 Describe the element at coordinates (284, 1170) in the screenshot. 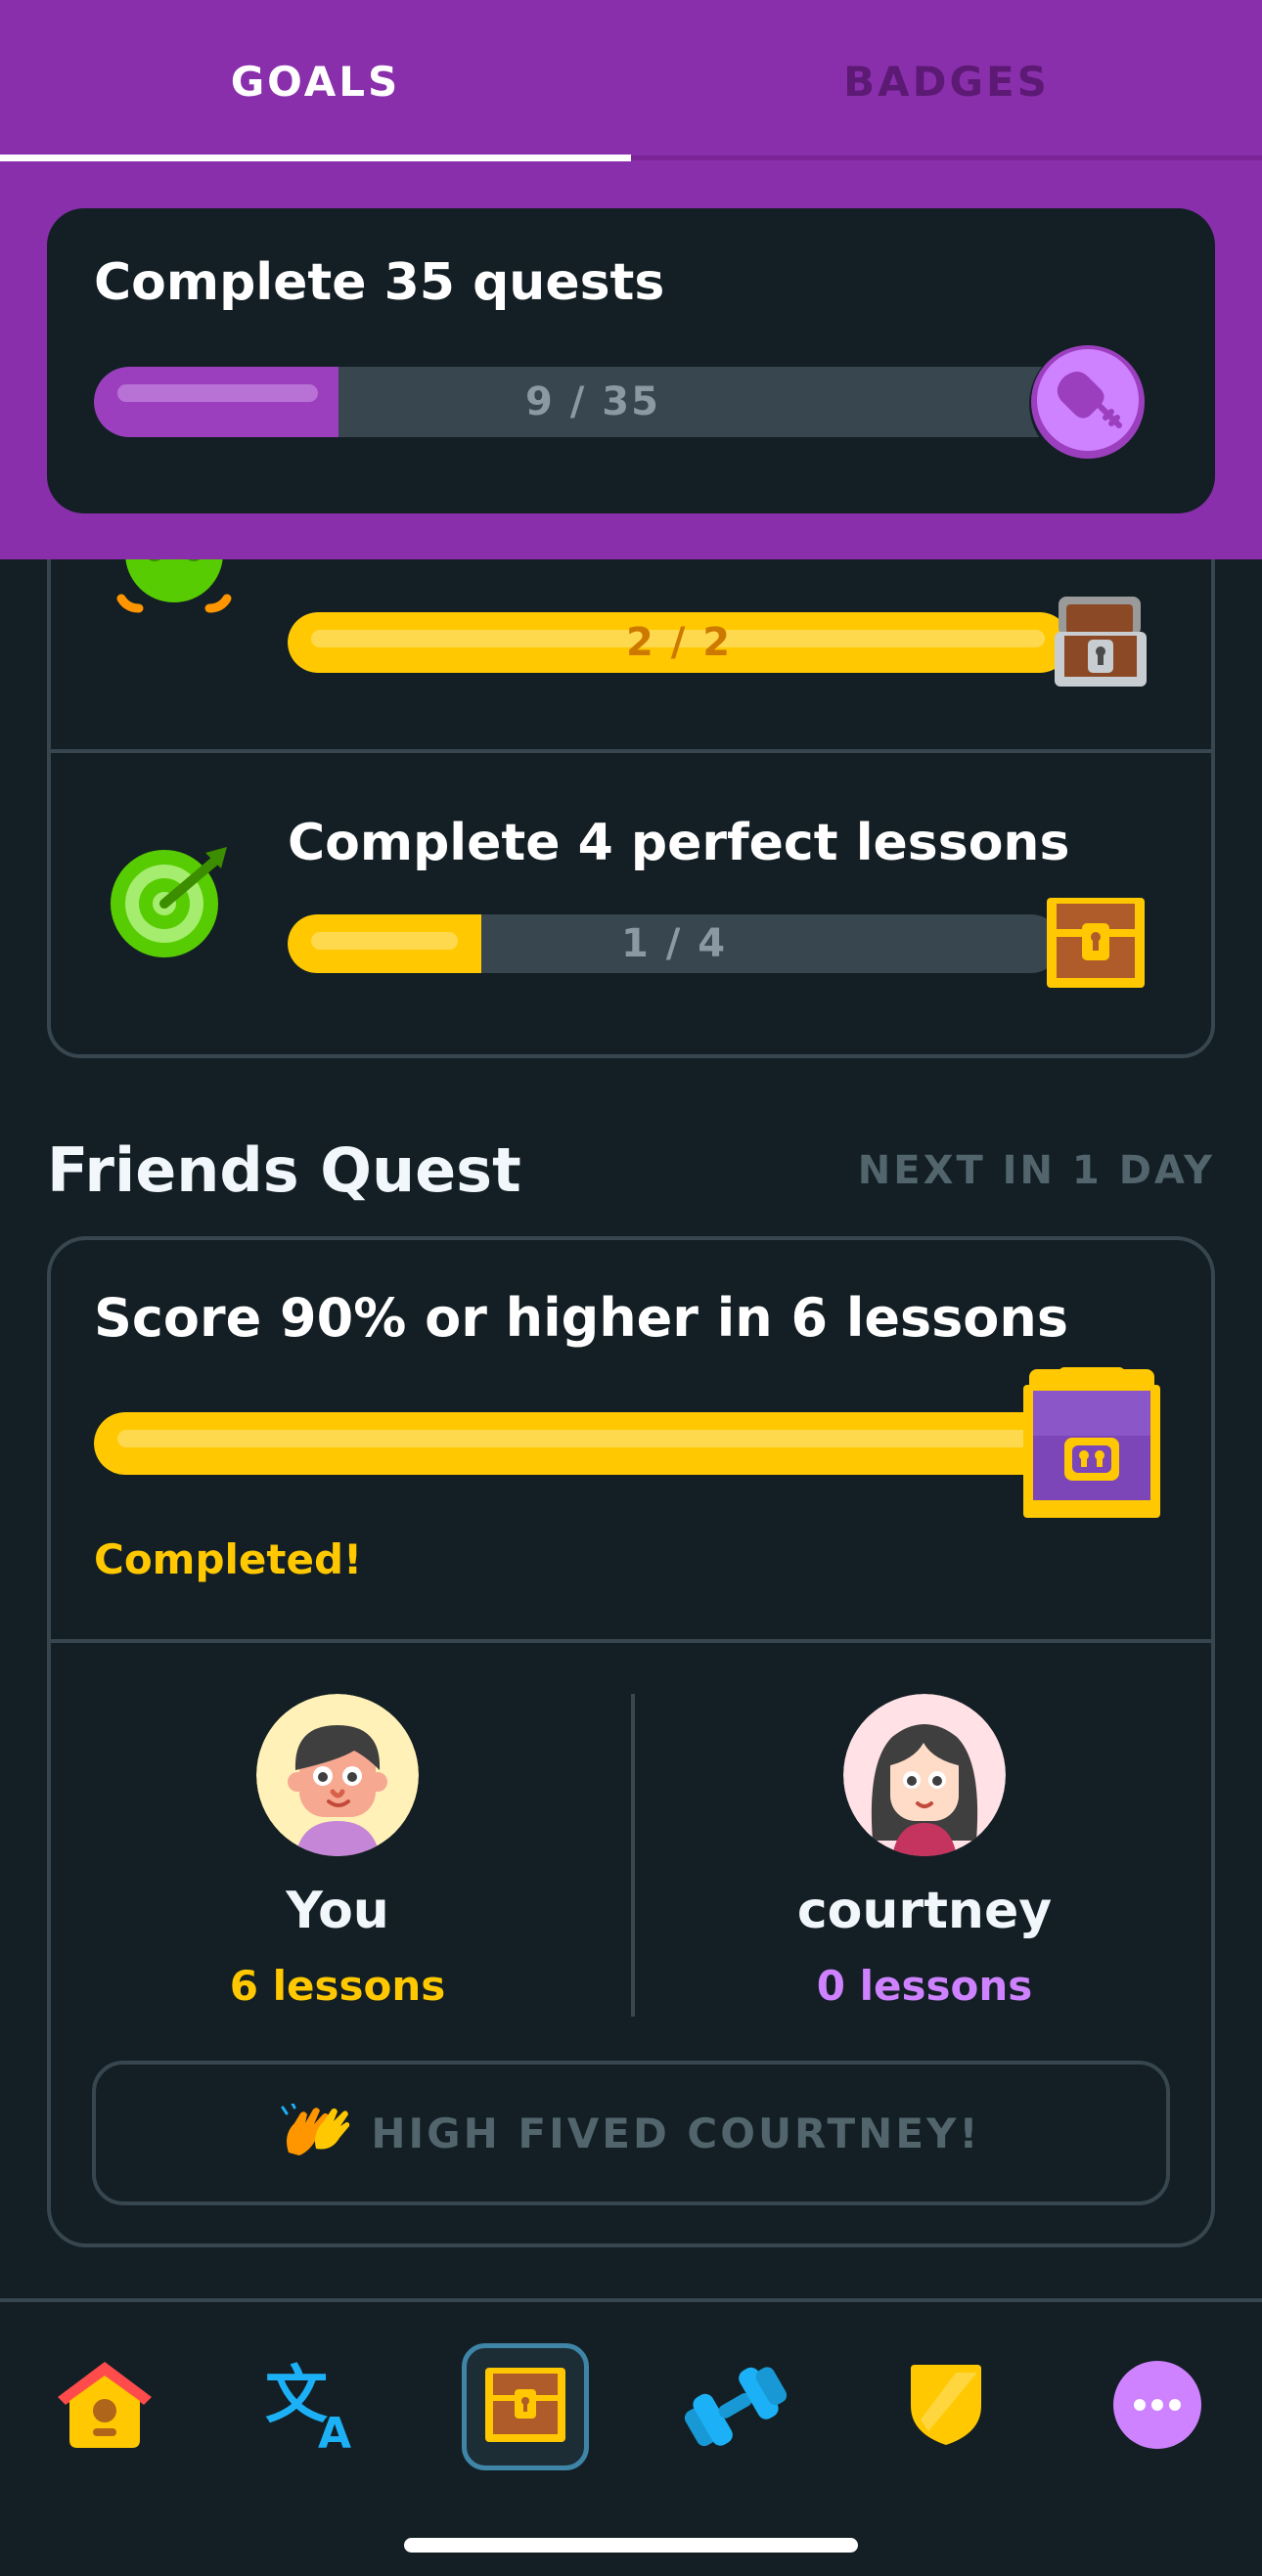

I see `friends-quest-title: Friends Quest` at that location.